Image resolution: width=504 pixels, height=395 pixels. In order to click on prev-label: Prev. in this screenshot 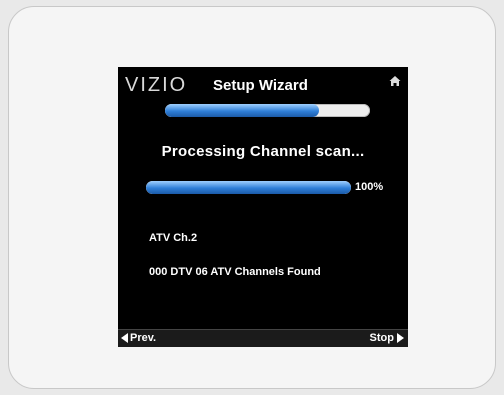, I will do `click(143, 338)`.